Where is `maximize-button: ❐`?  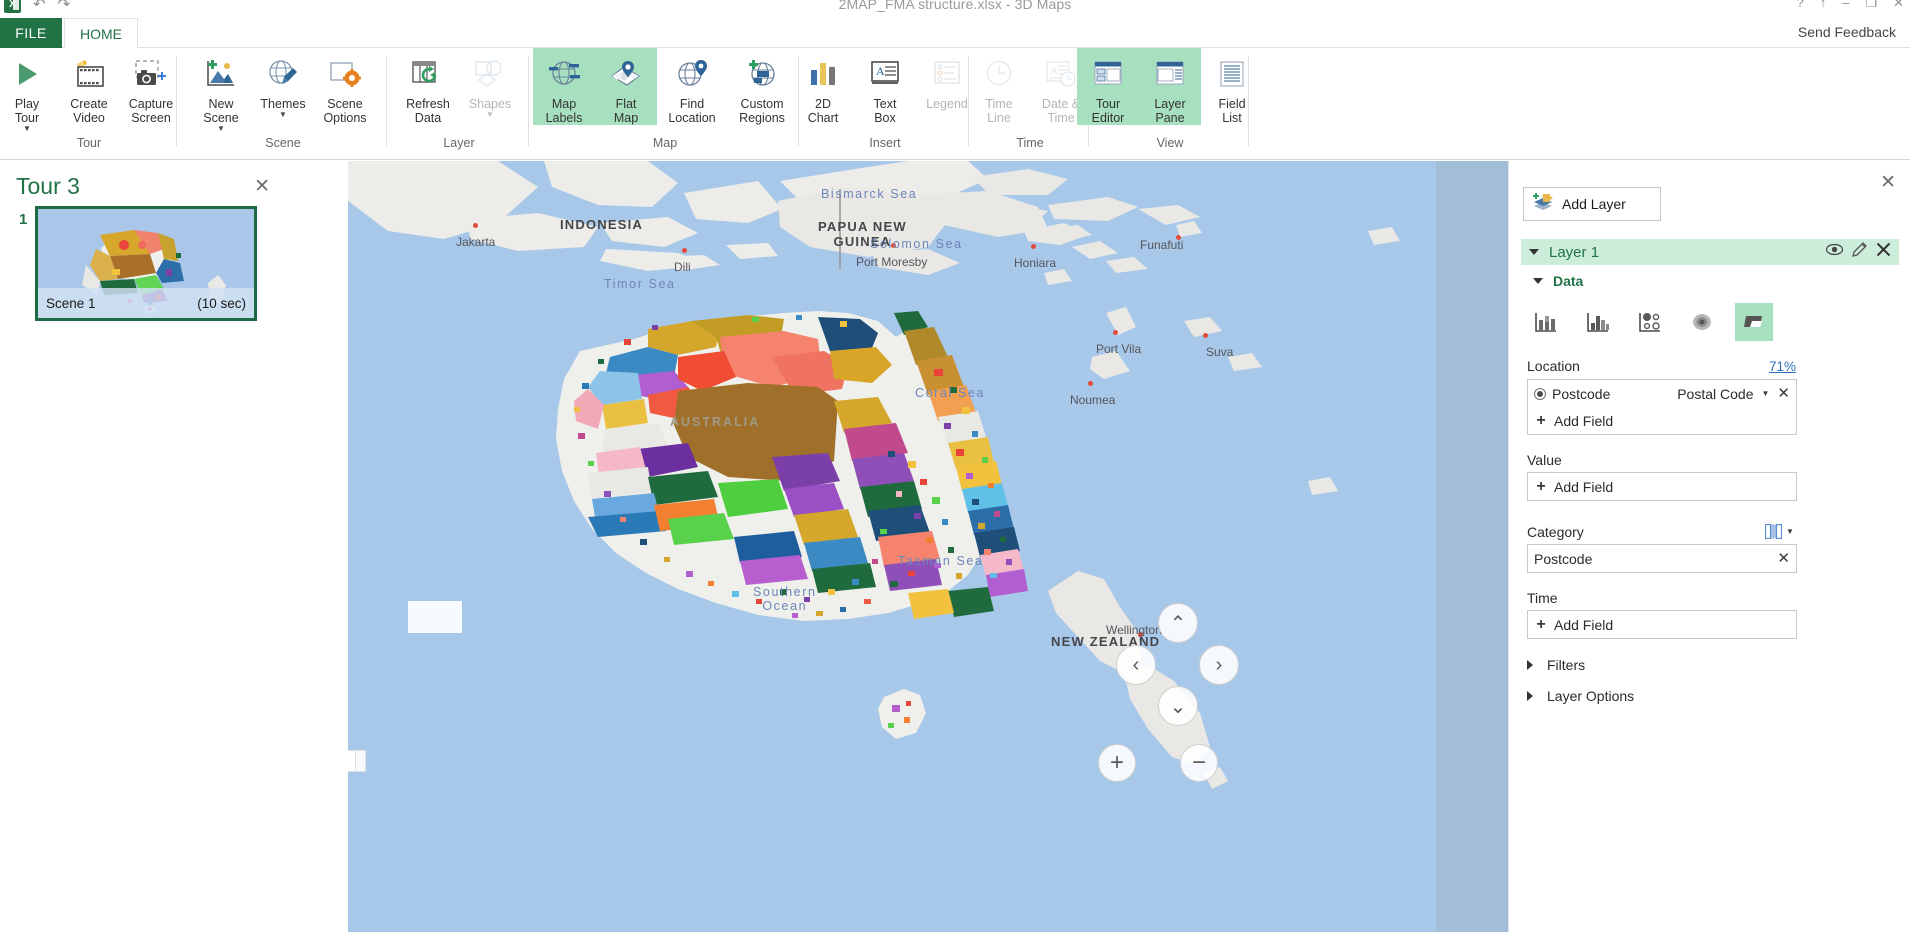
maximize-button: ❐ is located at coordinates (1871, 4).